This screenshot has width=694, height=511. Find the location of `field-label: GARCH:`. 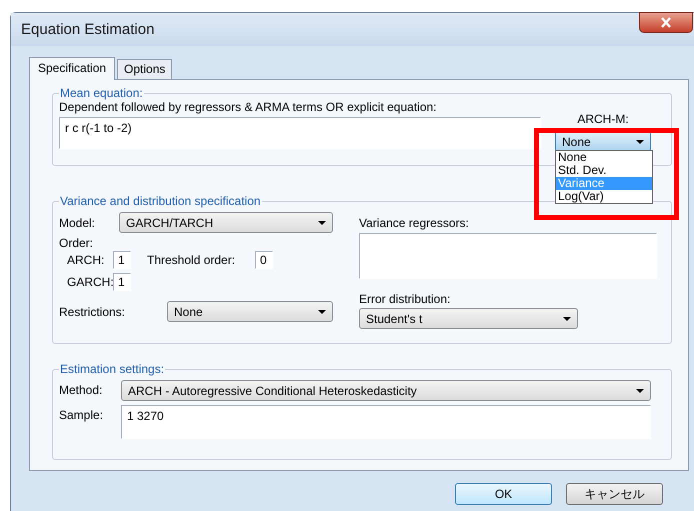

field-label: GARCH: is located at coordinates (90, 282).